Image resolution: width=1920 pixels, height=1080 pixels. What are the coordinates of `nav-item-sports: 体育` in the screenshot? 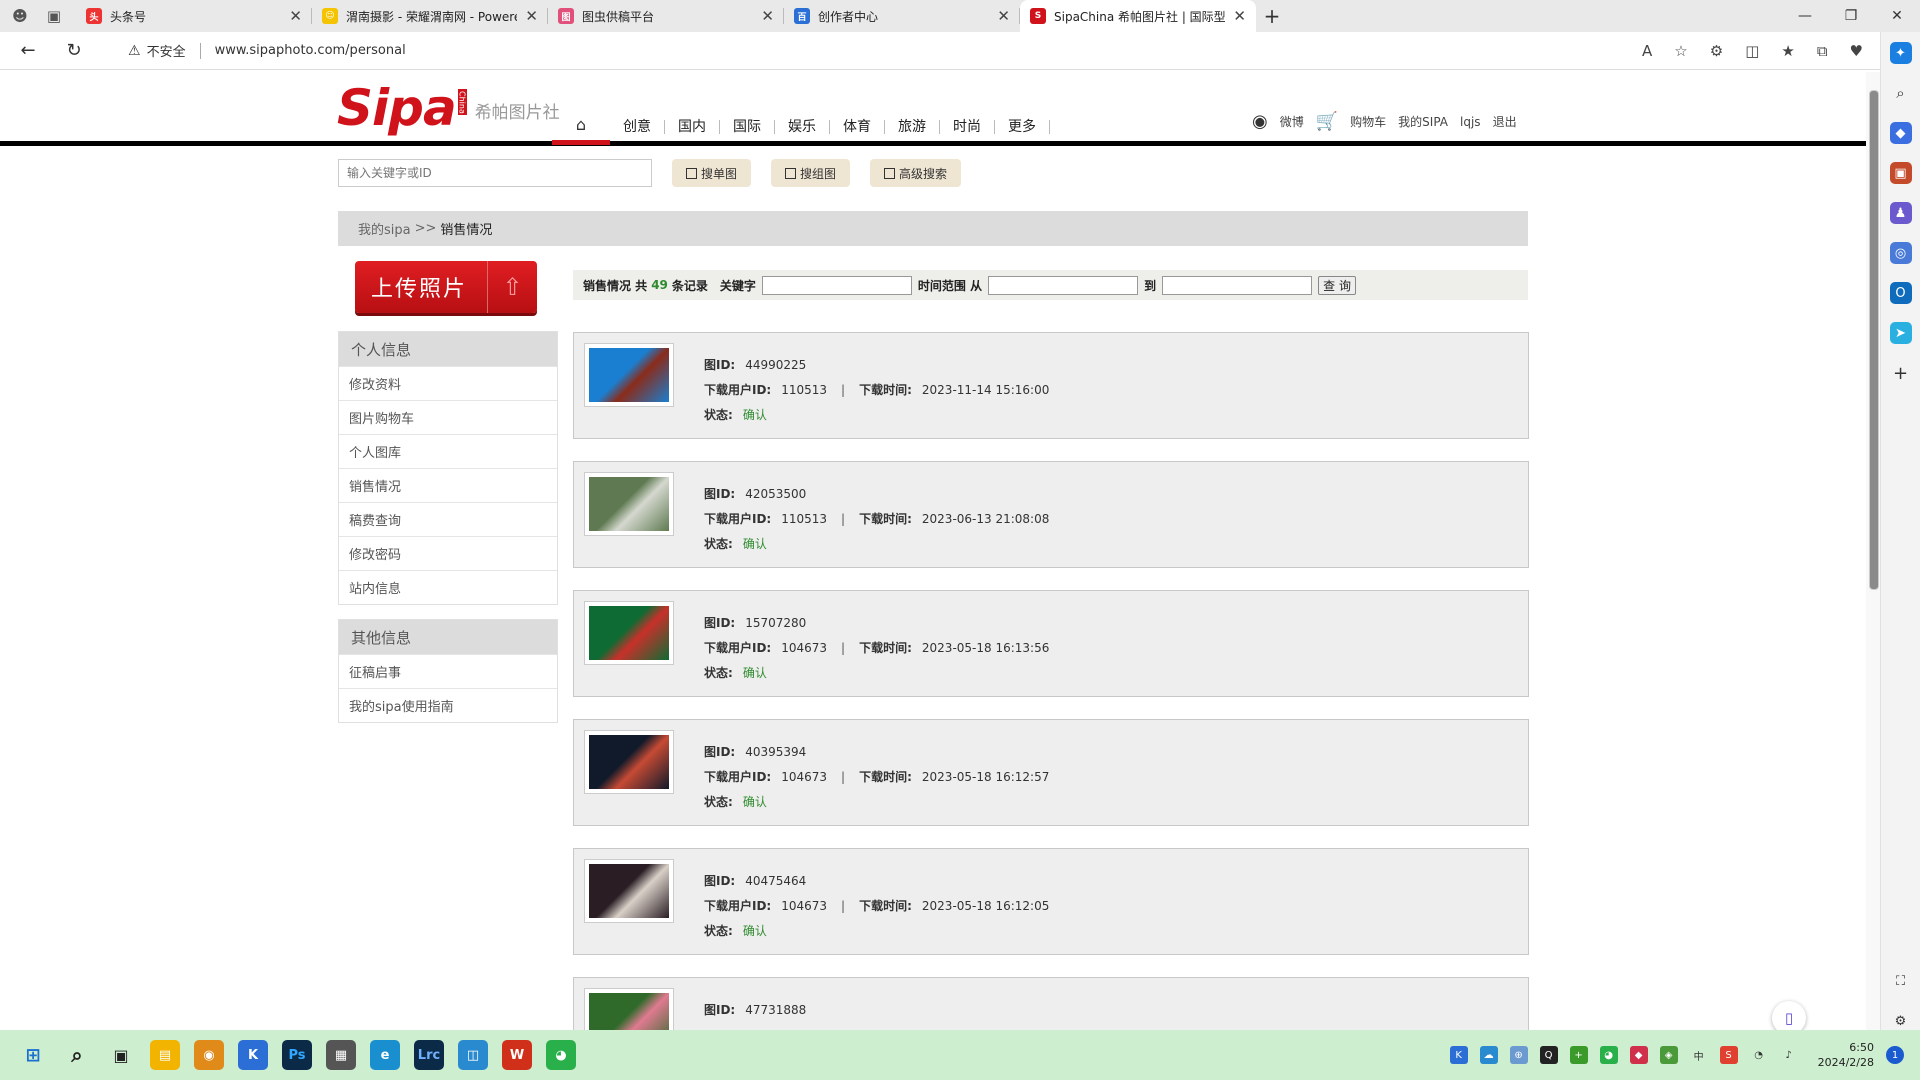 It's located at (857, 127).